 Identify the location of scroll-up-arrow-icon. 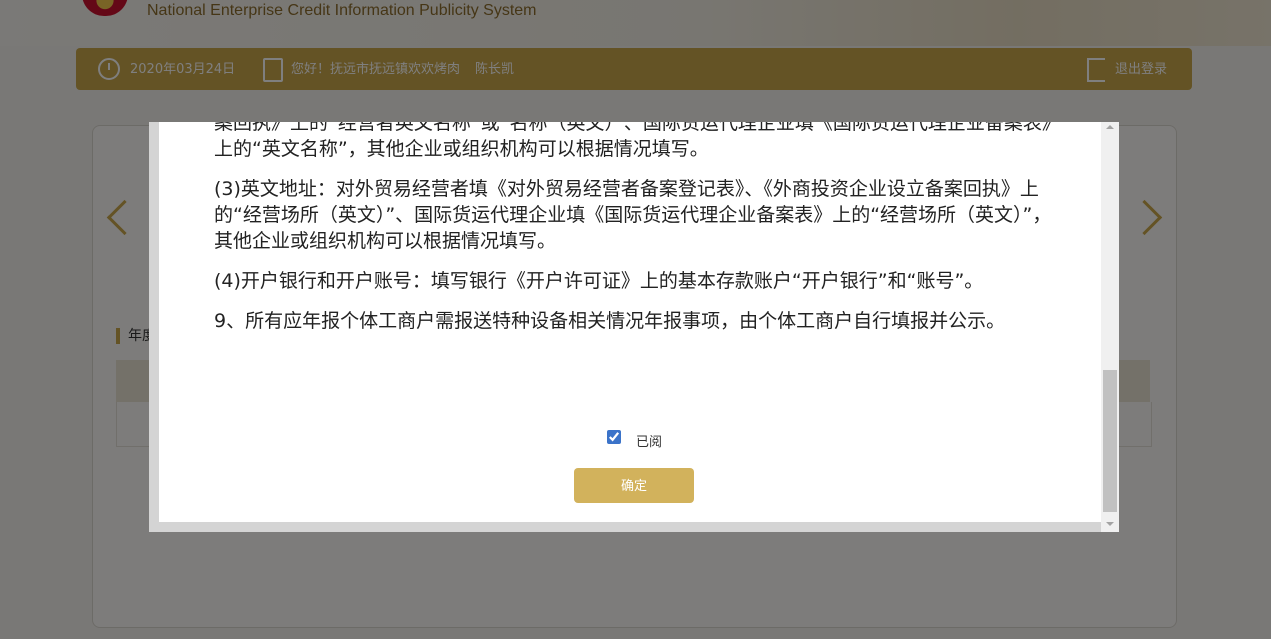
(1110, 127).